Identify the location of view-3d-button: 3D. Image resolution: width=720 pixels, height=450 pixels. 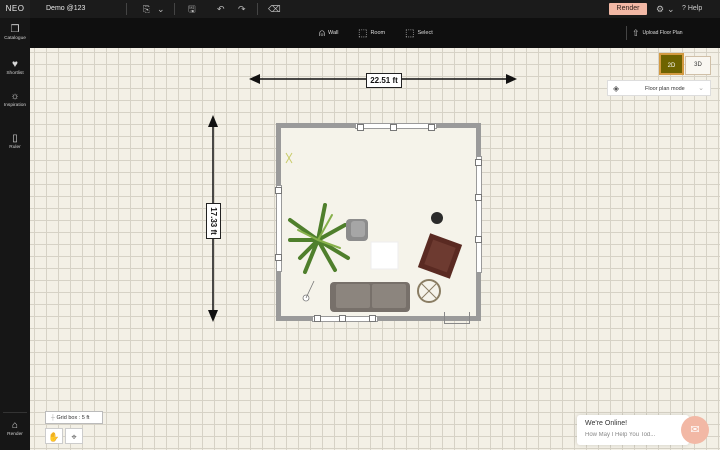
(698, 65).